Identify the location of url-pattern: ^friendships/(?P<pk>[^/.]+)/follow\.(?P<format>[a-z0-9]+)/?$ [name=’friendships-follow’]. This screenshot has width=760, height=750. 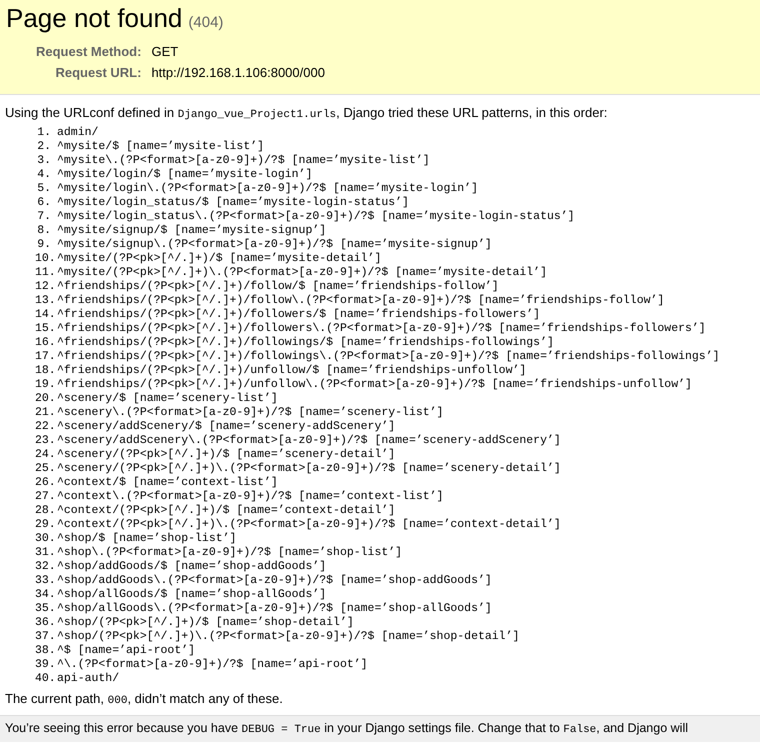
(360, 301).